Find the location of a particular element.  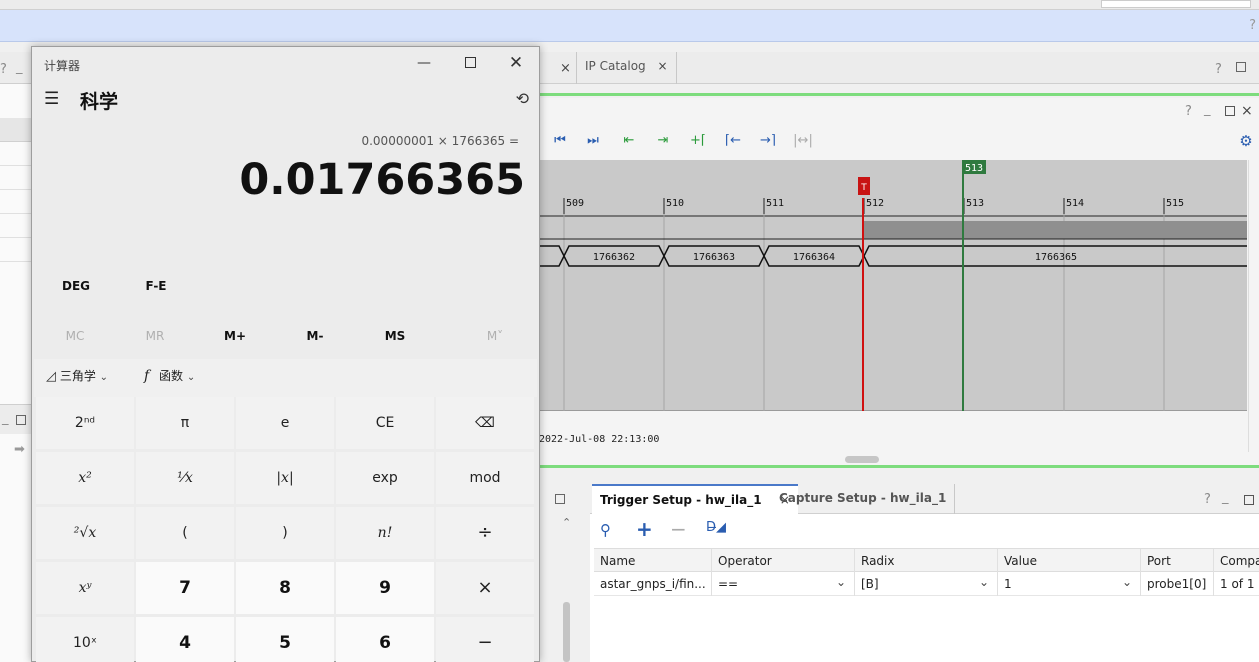

euler-button: e is located at coordinates (285, 423).